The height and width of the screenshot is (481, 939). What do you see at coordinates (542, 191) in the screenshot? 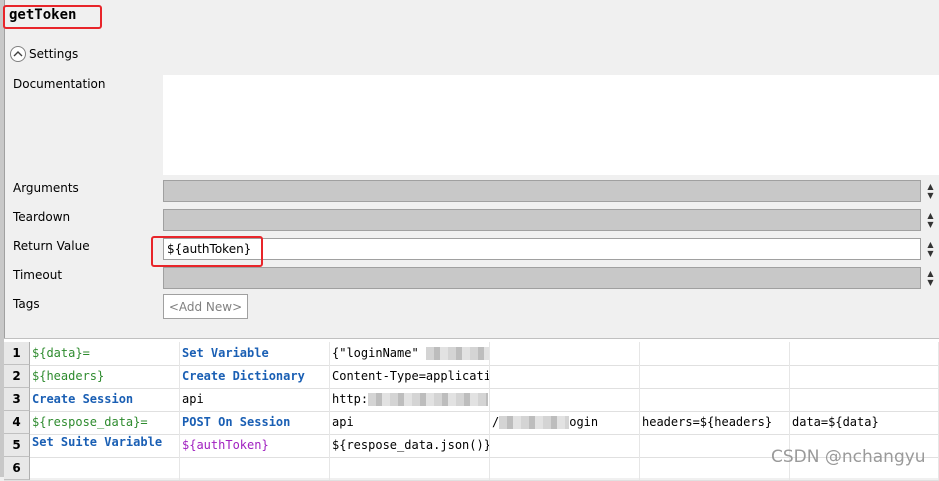
I see `arguments-field` at bounding box center [542, 191].